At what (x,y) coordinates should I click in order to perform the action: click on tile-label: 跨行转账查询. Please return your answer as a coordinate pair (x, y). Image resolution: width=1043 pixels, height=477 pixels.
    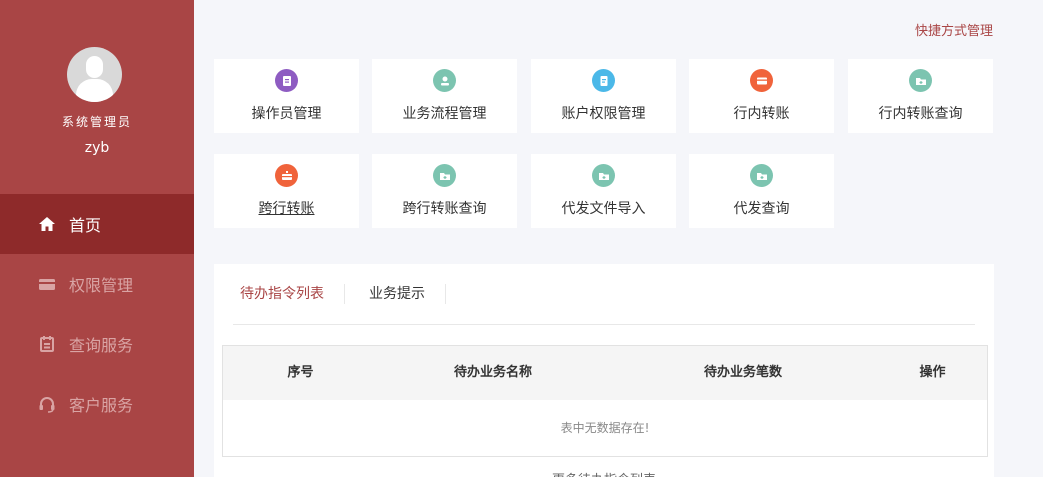
    Looking at the image, I should click on (444, 209).